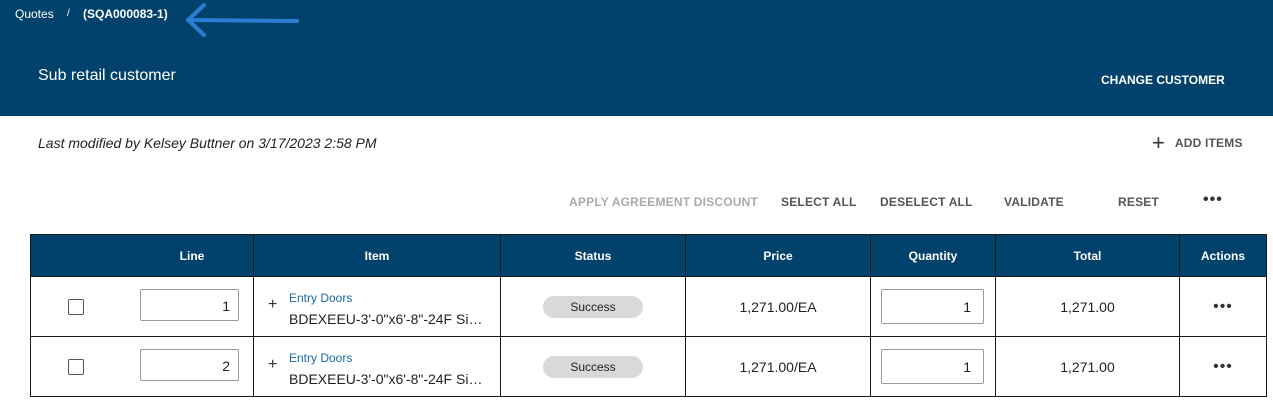  What do you see at coordinates (125, 14) in the screenshot?
I see `breadcrumb-current-quote: (SQA000083-1)` at bounding box center [125, 14].